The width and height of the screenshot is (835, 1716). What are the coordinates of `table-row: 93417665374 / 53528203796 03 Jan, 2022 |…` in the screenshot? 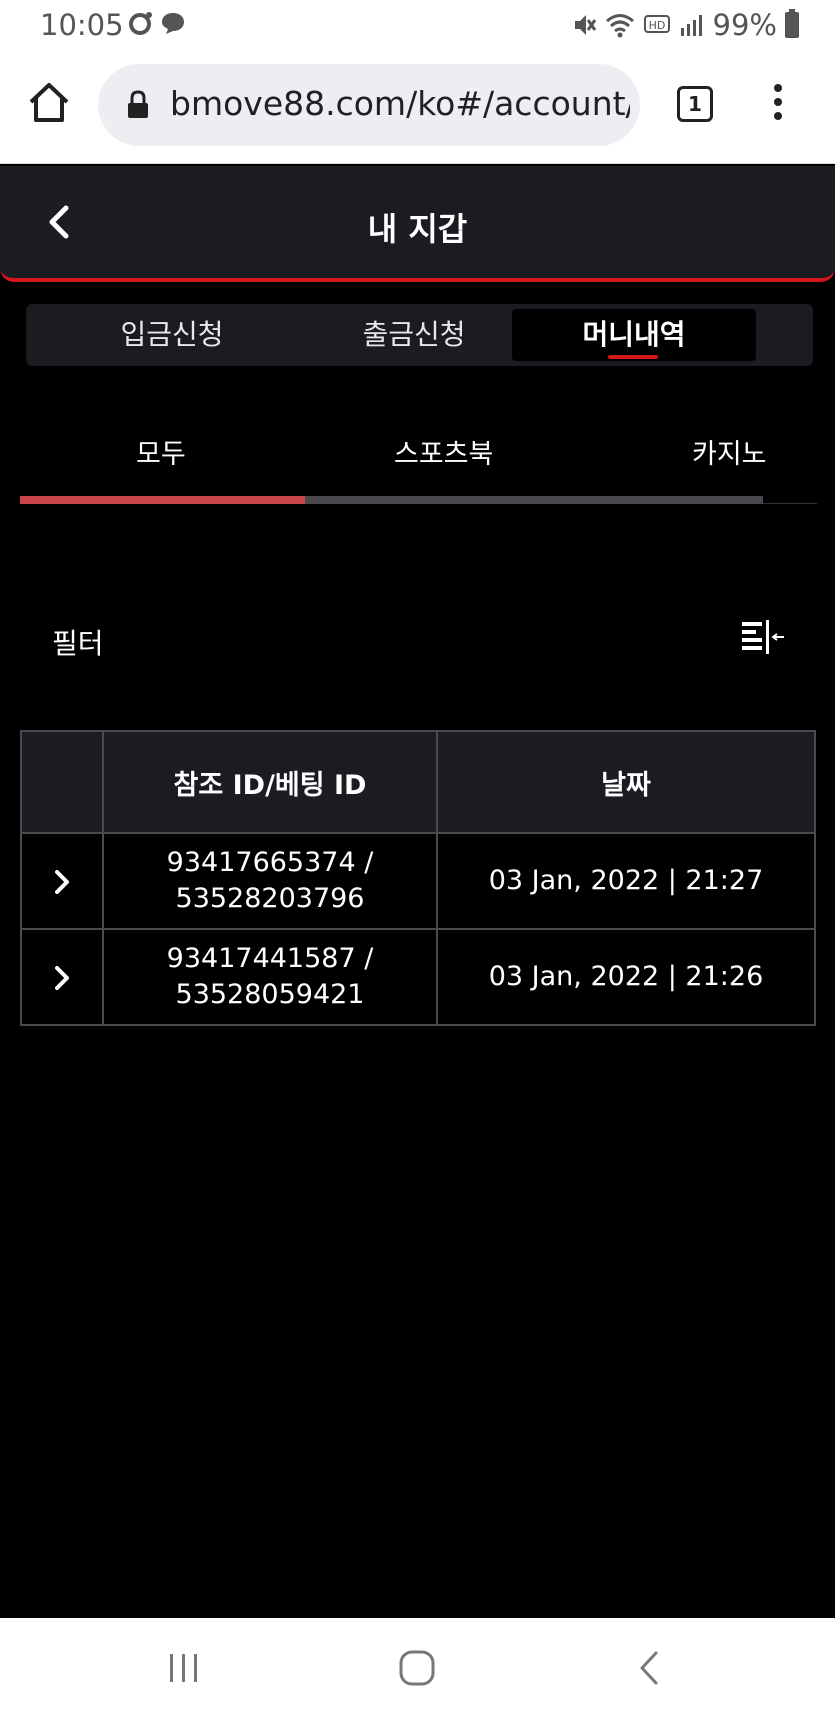 It's located at (418, 881).